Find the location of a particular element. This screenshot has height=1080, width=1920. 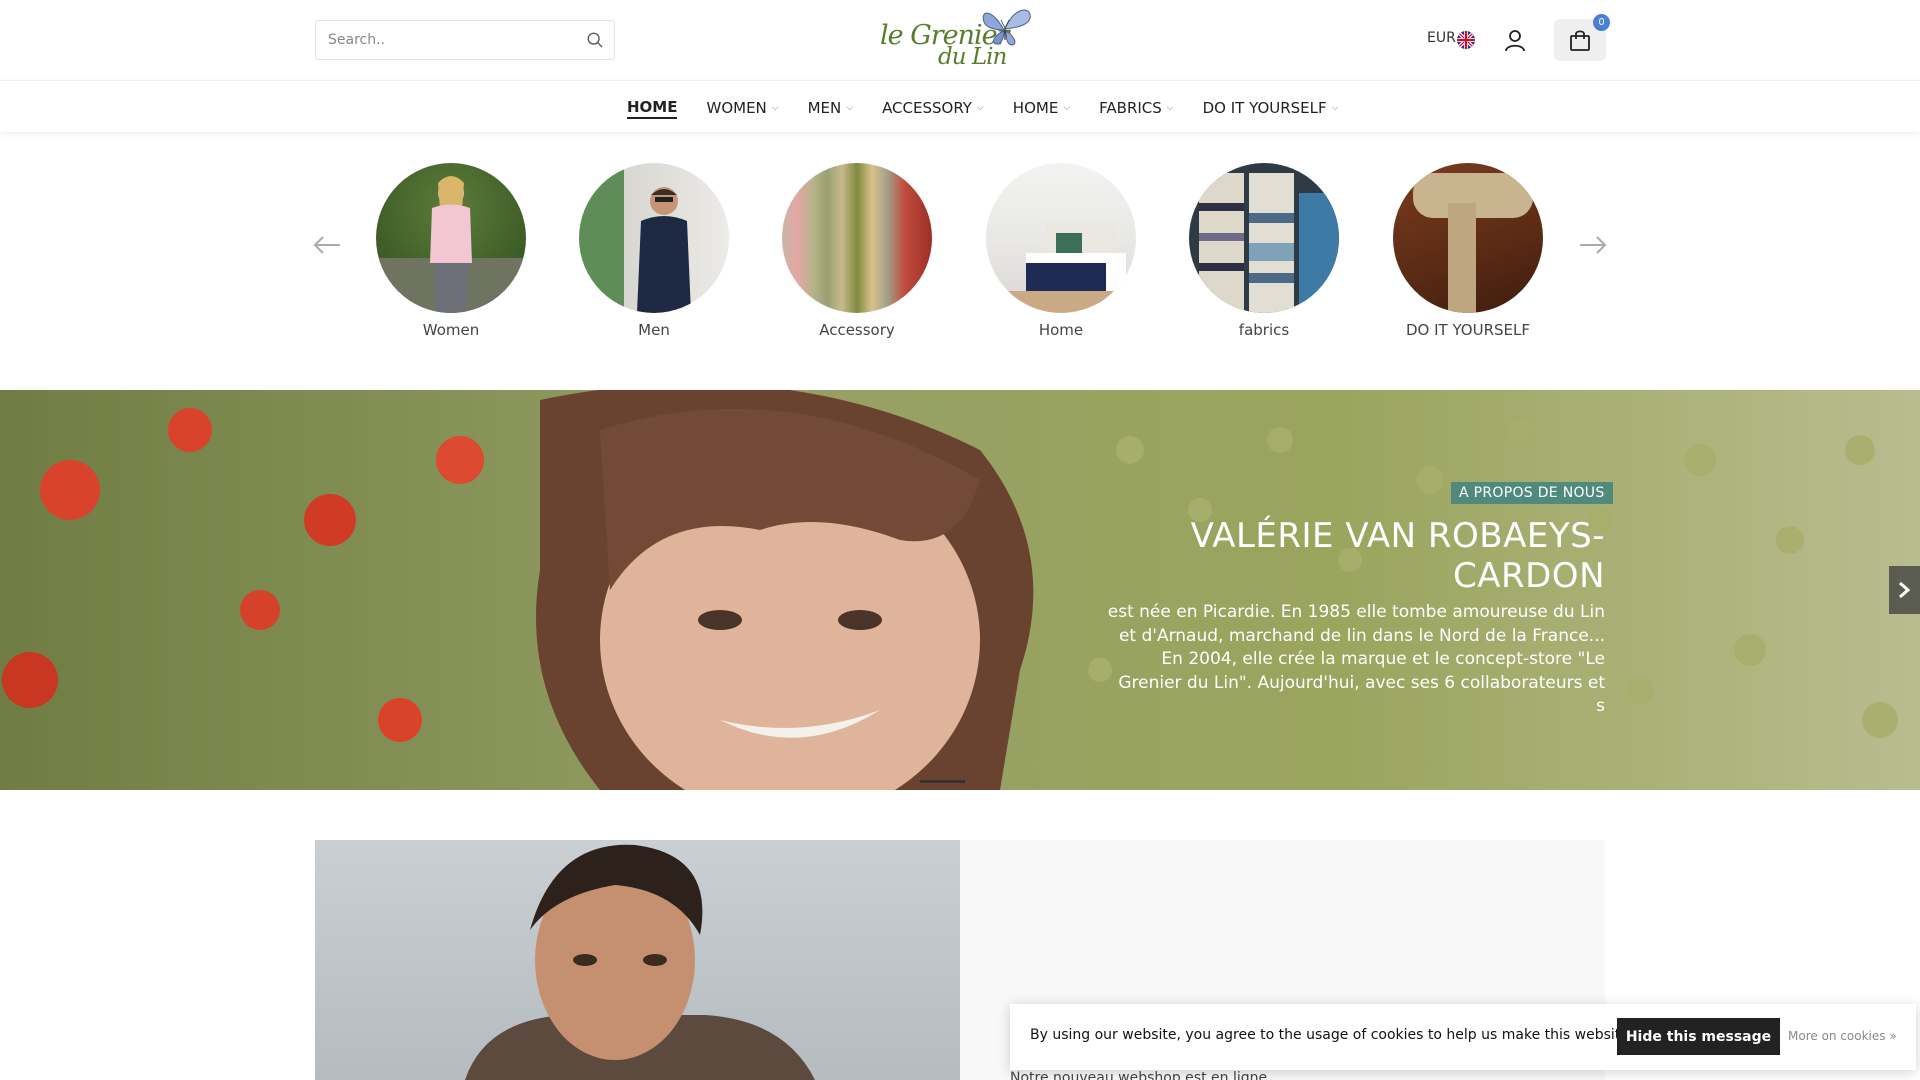

more-on-cookies-link: More on cookies » is located at coordinates (1842, 1036).